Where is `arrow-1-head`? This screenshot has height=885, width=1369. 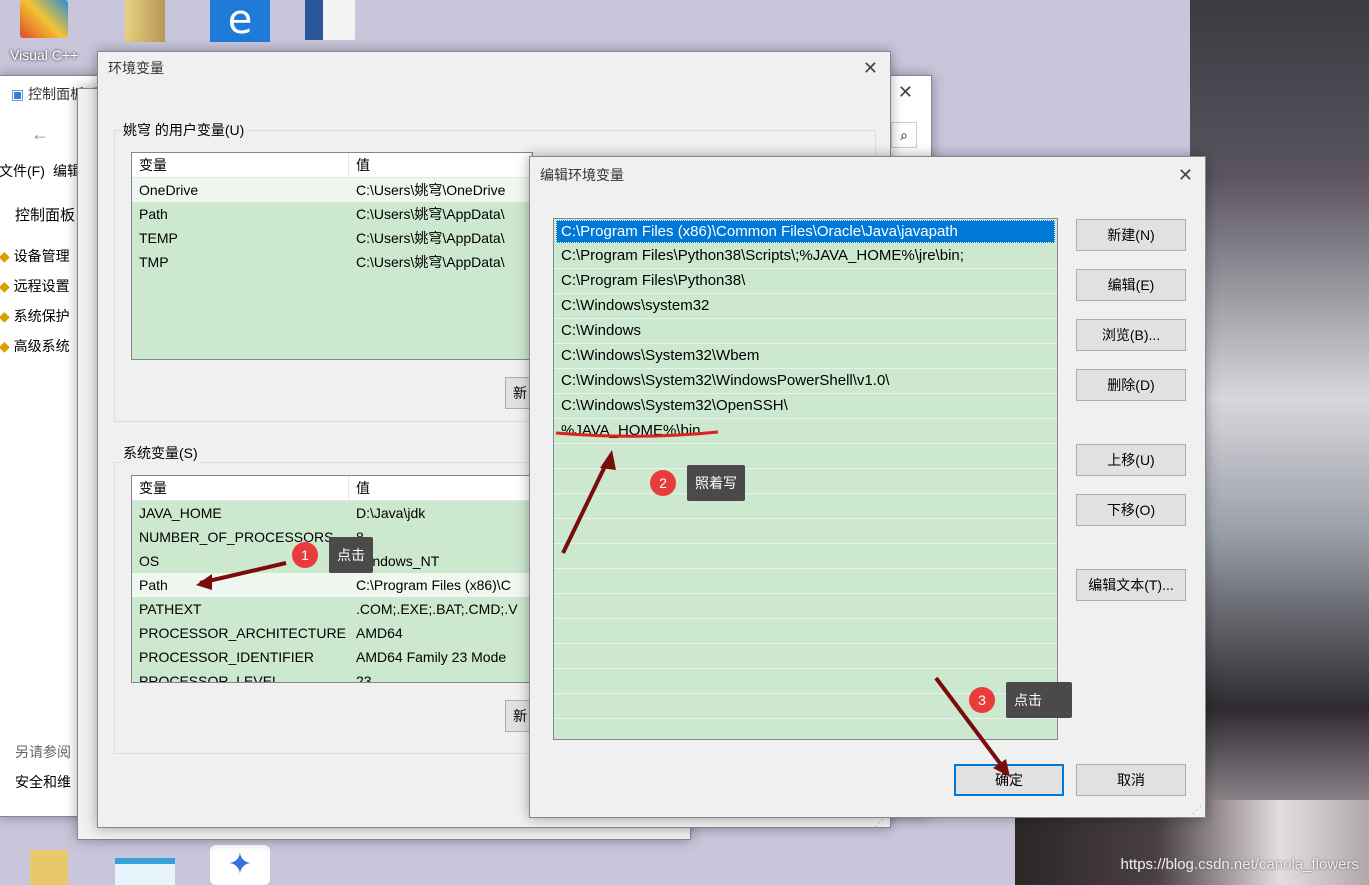
arrow-1-head is located at coordinates (204, 582).